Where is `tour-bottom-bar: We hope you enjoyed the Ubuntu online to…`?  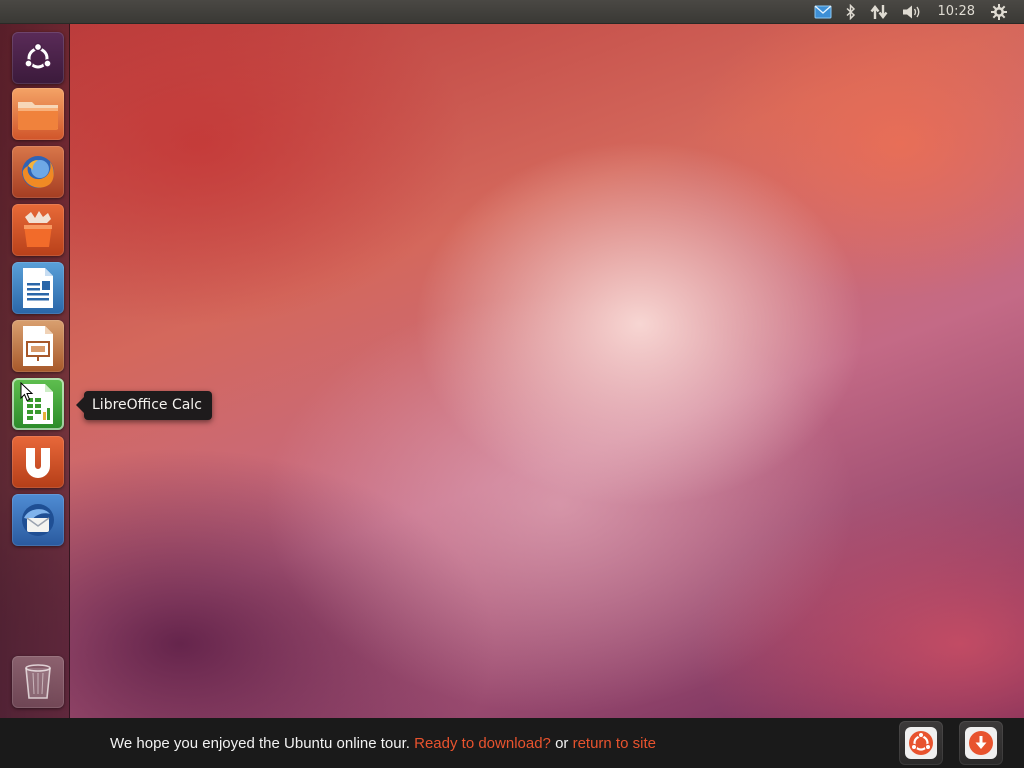 tour-bottom-bar: We hope you enjoyed the Ubuntu online to… is located at coordinates (512, 743).